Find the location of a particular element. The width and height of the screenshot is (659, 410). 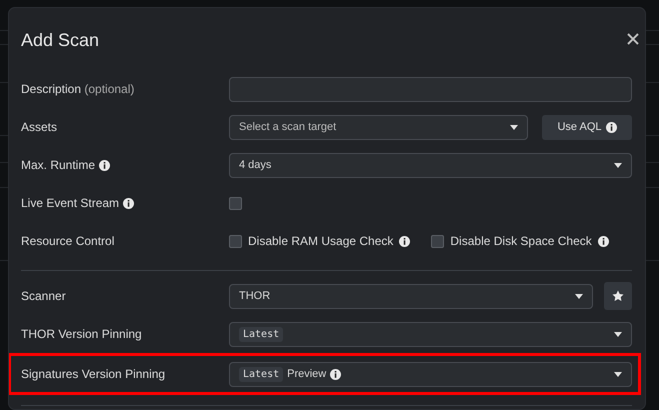

use-aql-button: Use AQL is located at coordinates (587, 127).